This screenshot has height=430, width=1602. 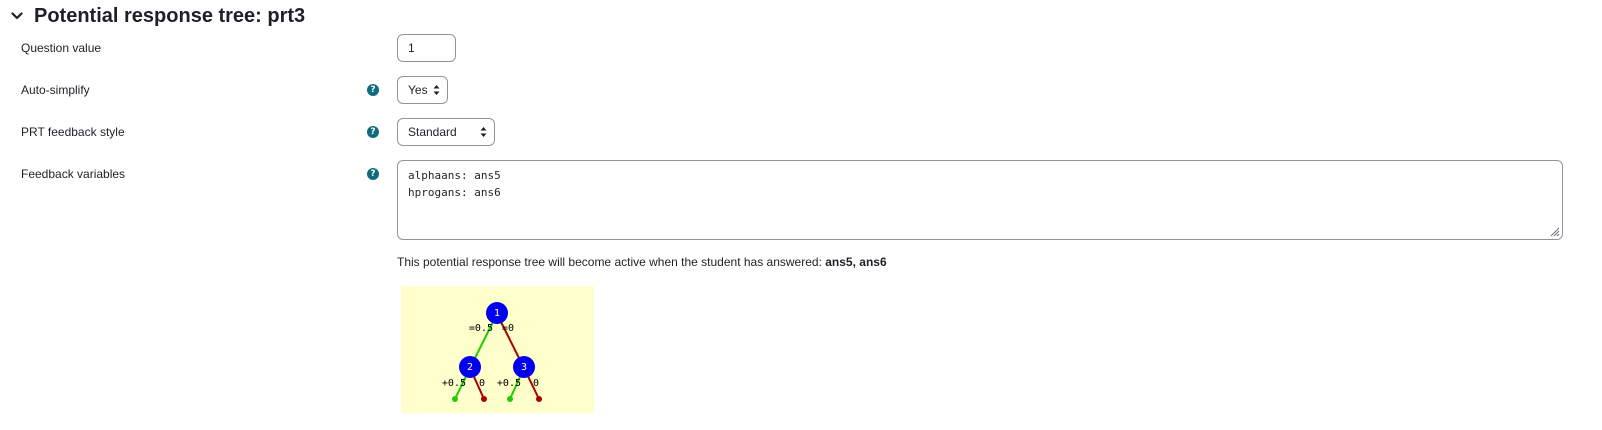 I want to click on edge-3-true-label: +0.5, so click(x=509, y=383).